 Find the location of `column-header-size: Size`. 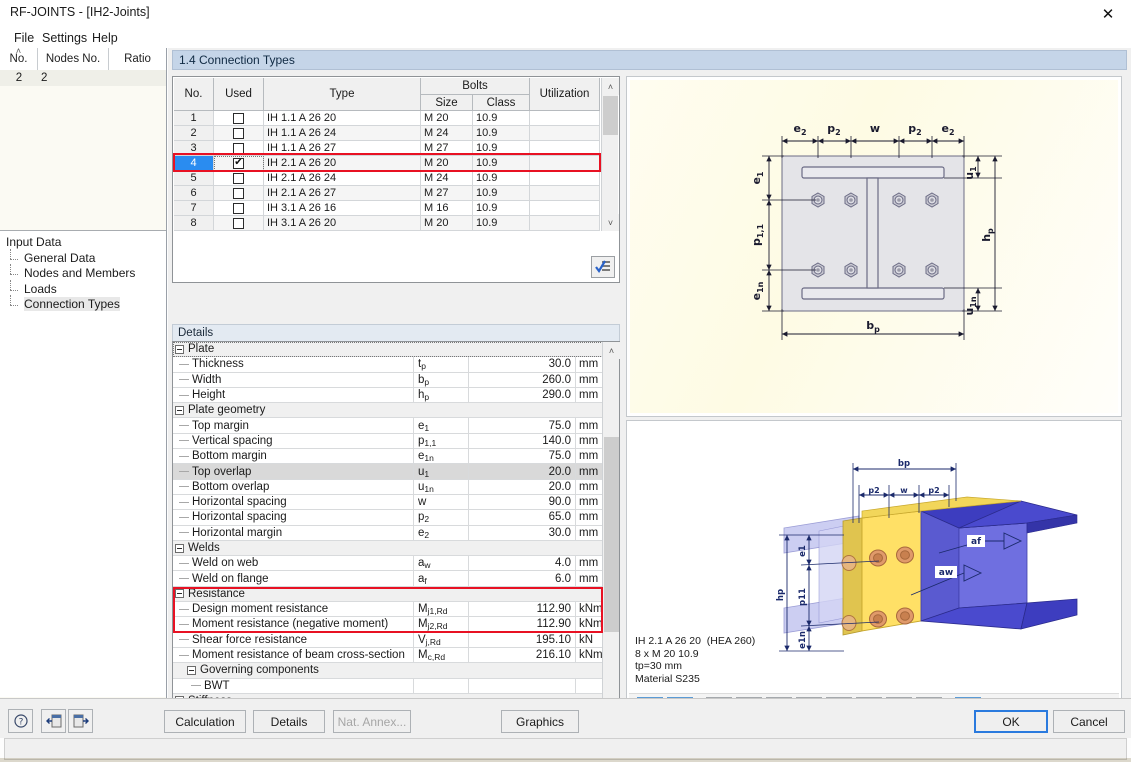

column-header-size: Size is located at coordinates (447, 103).